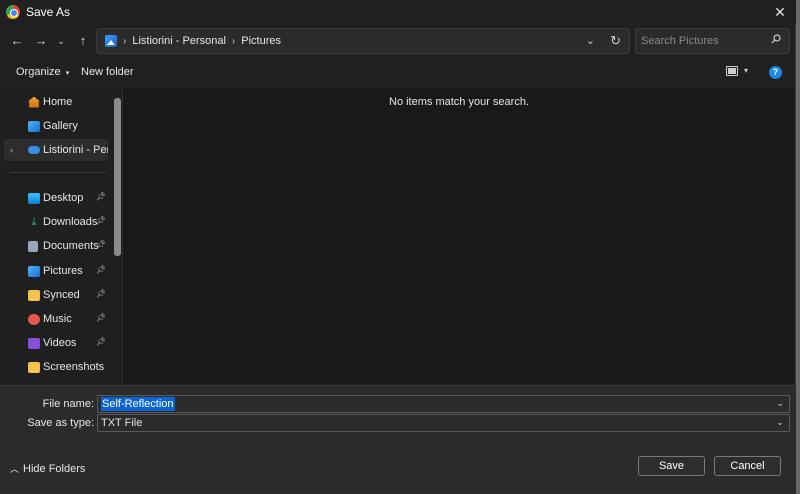 The image size is (800, 494). I want to click on breadcrumb-pictures: Pictures, so click(261, 41).